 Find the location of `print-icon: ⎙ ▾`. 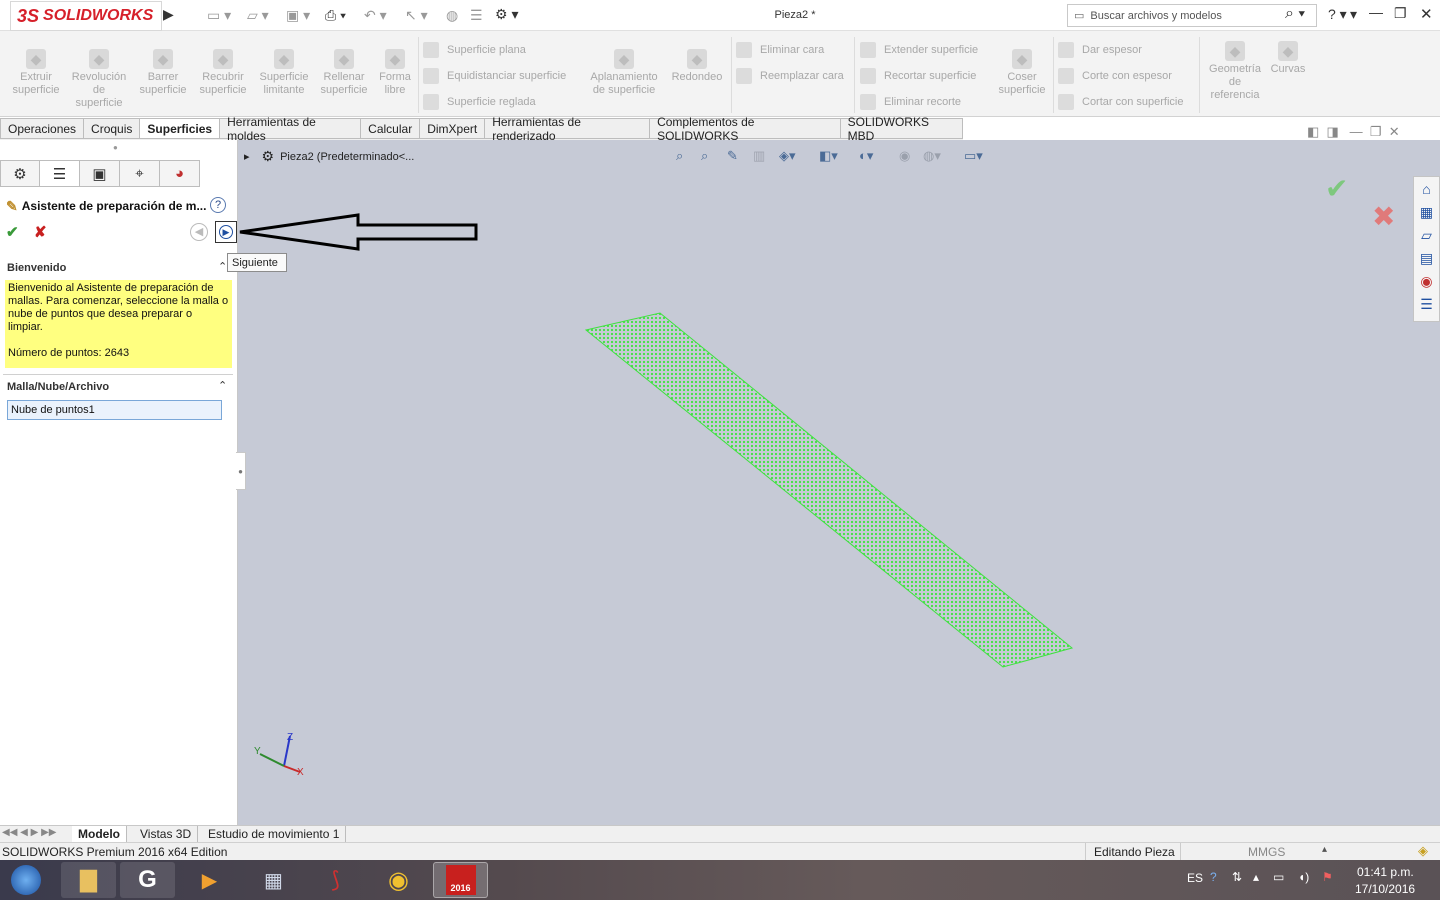

print-icon: ⎙ ▾ is located at coordinates (335, 15).